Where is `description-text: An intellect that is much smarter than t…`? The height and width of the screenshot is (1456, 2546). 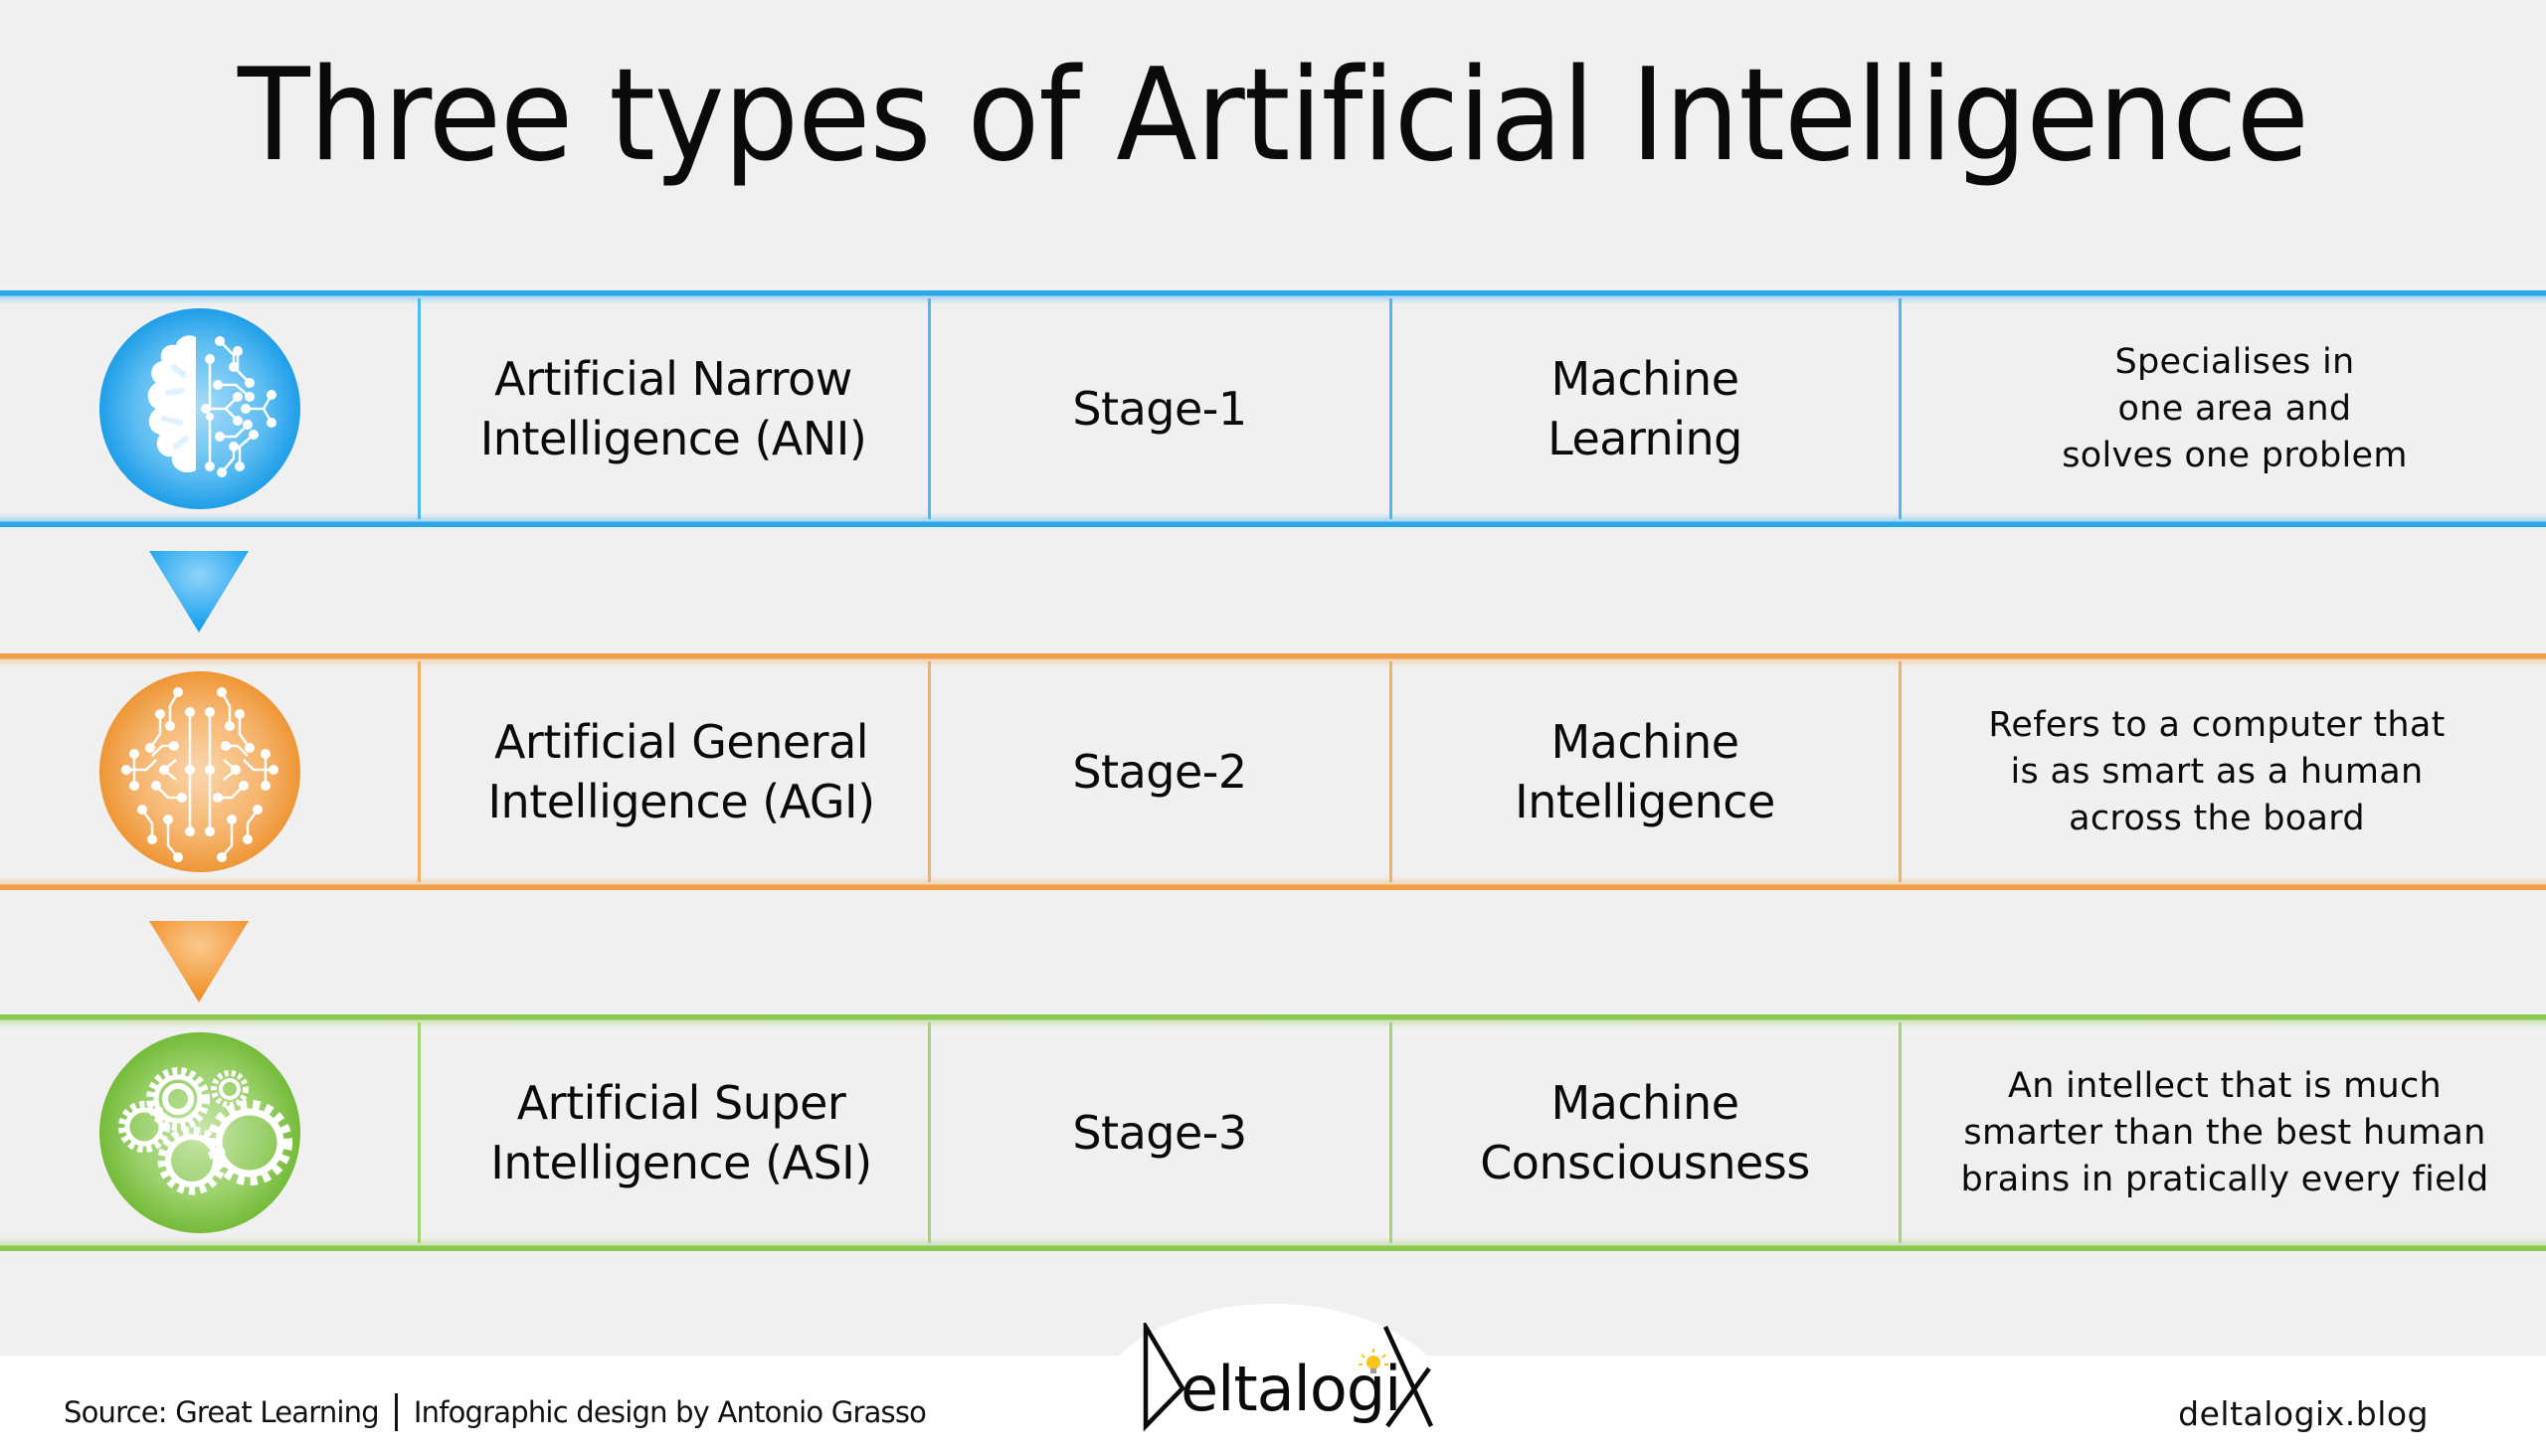
description-text: An intellect that is much smarter than t… is located at coordinates (2224, 1132).